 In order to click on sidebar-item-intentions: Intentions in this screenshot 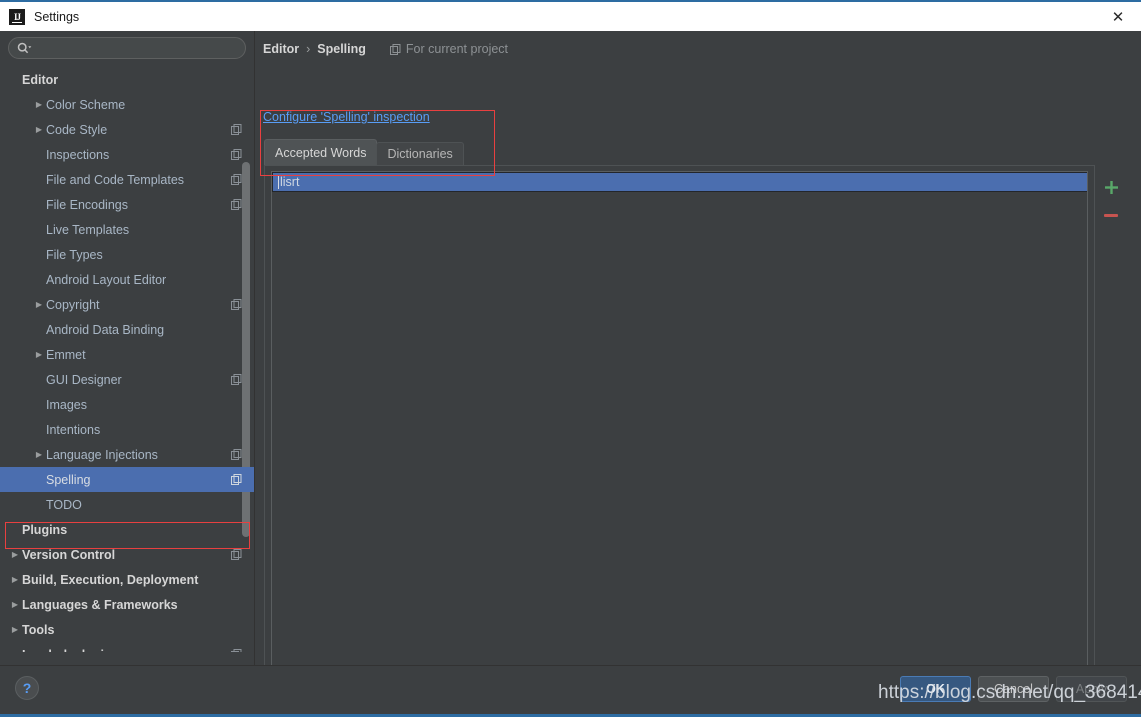, I will do `click(127, 429)`.